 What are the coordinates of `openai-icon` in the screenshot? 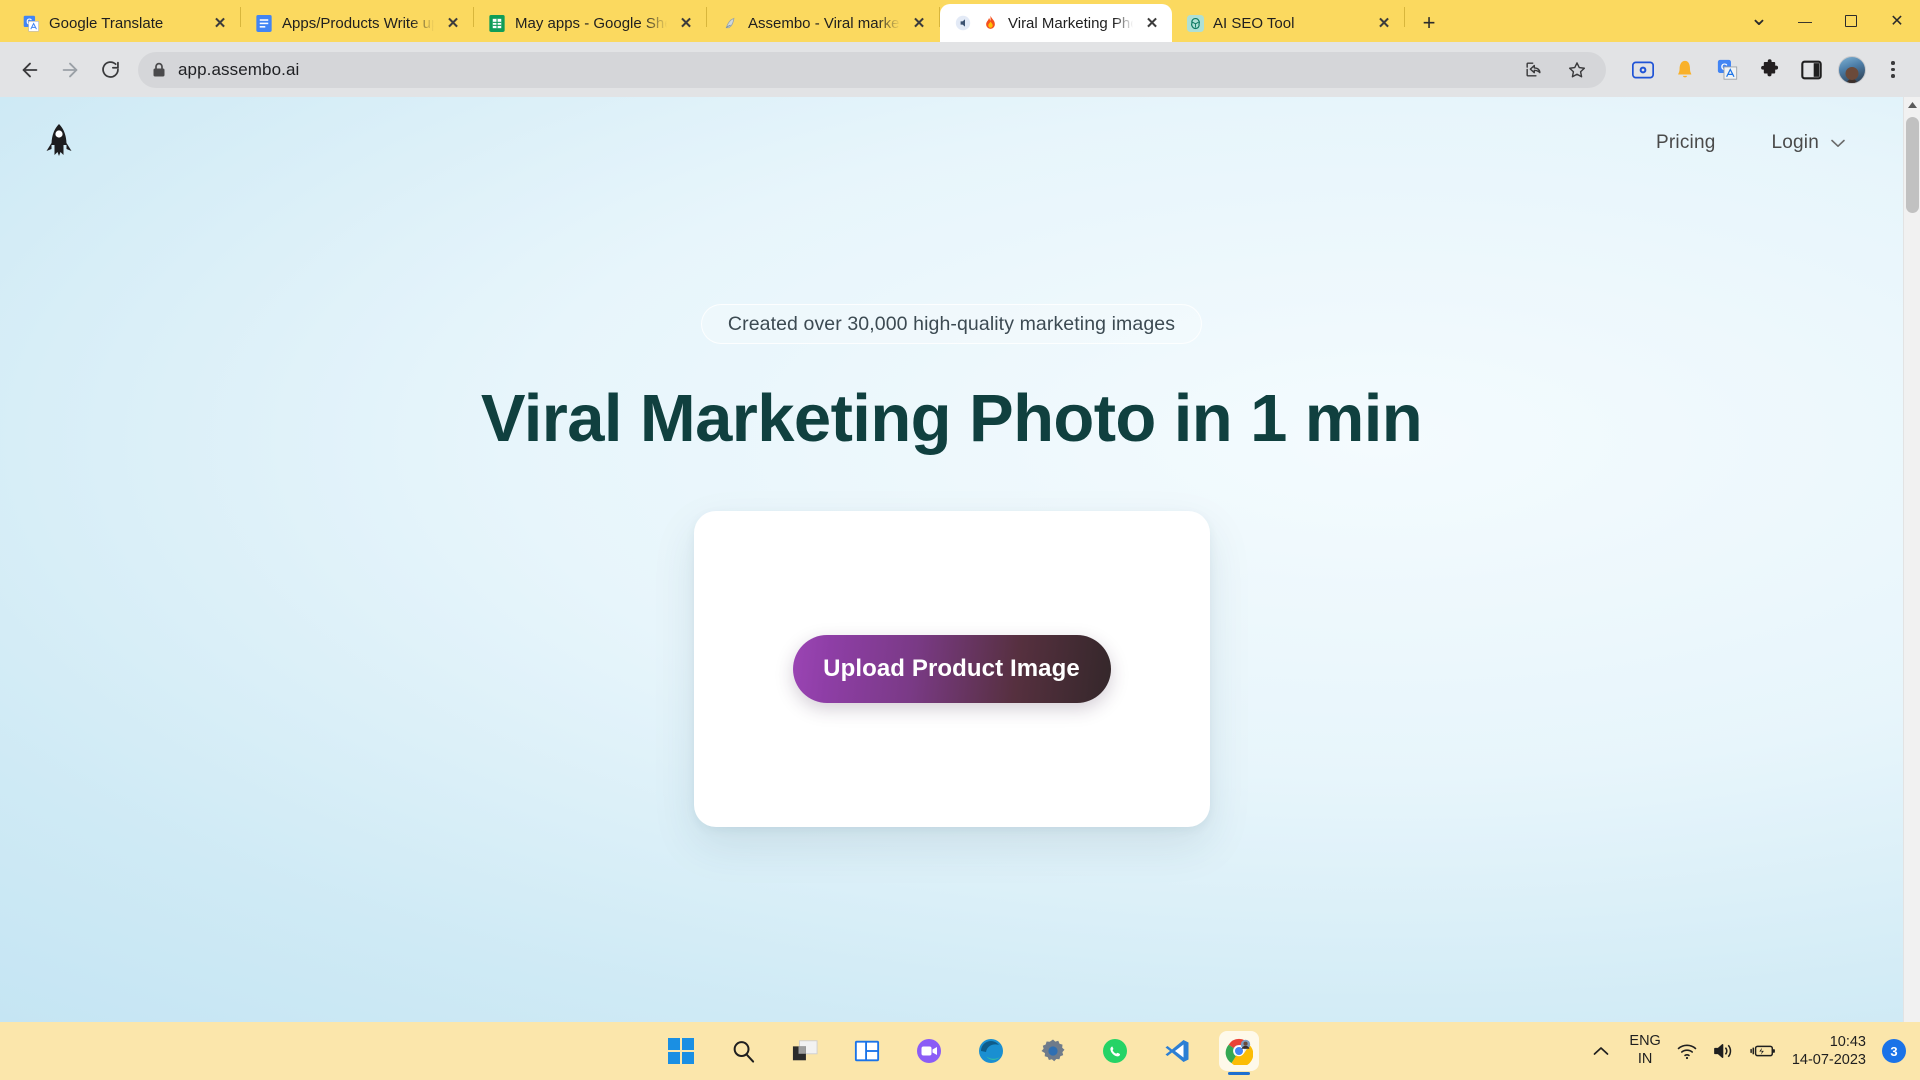 It's located at (1195, 23).